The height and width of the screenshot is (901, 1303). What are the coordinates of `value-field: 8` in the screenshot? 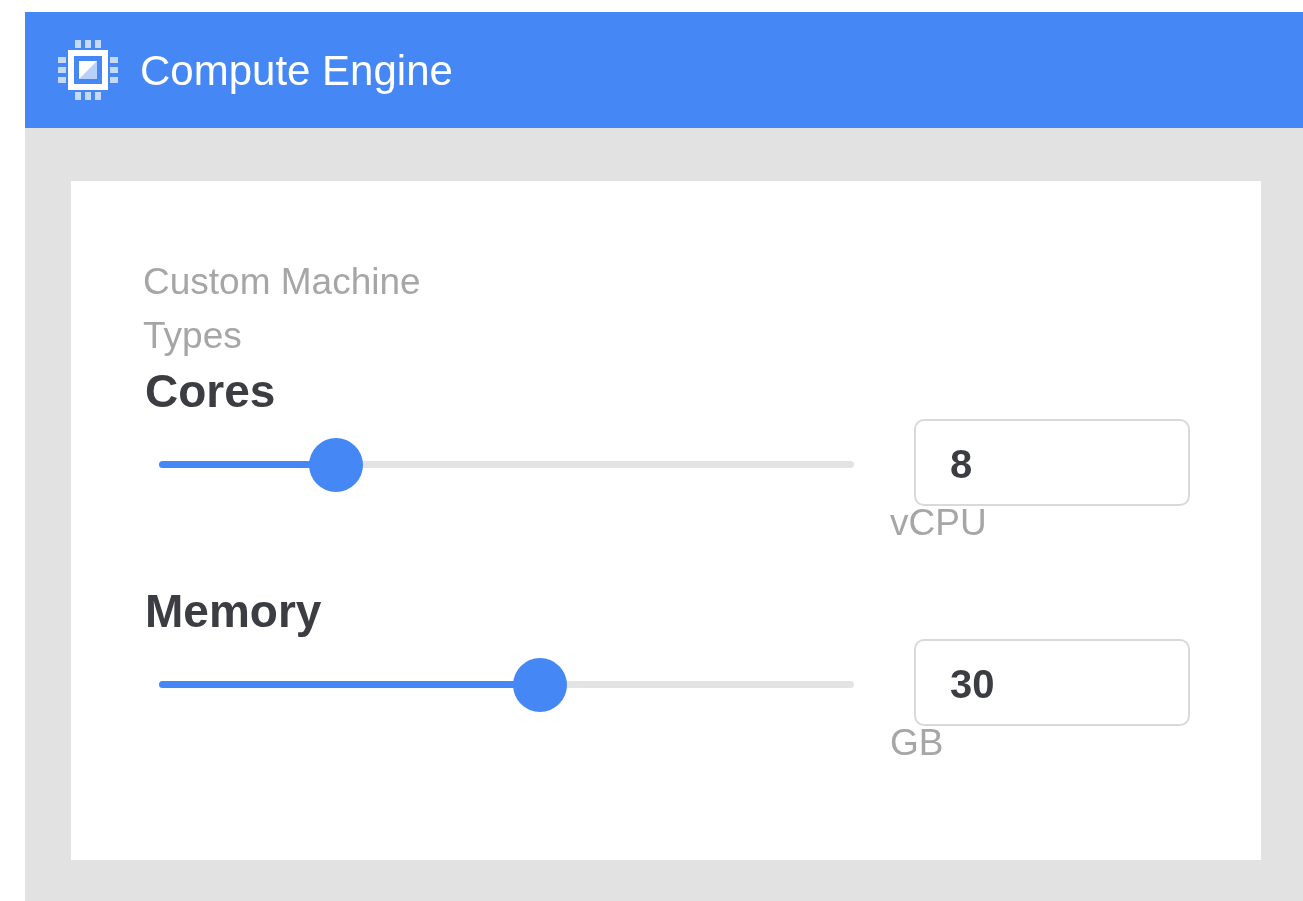 It's located at (1052, 462).